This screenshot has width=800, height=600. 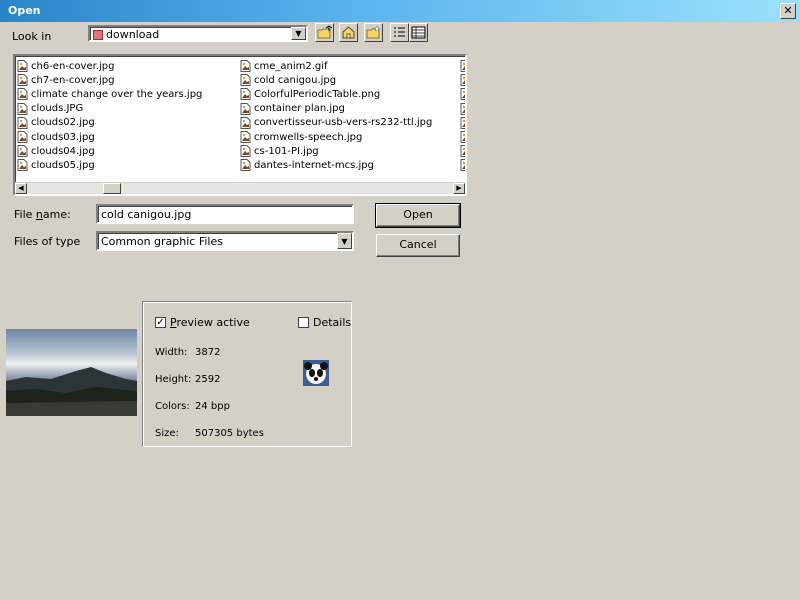 I want to click on open-button: Open, so click(x=418, y=215).